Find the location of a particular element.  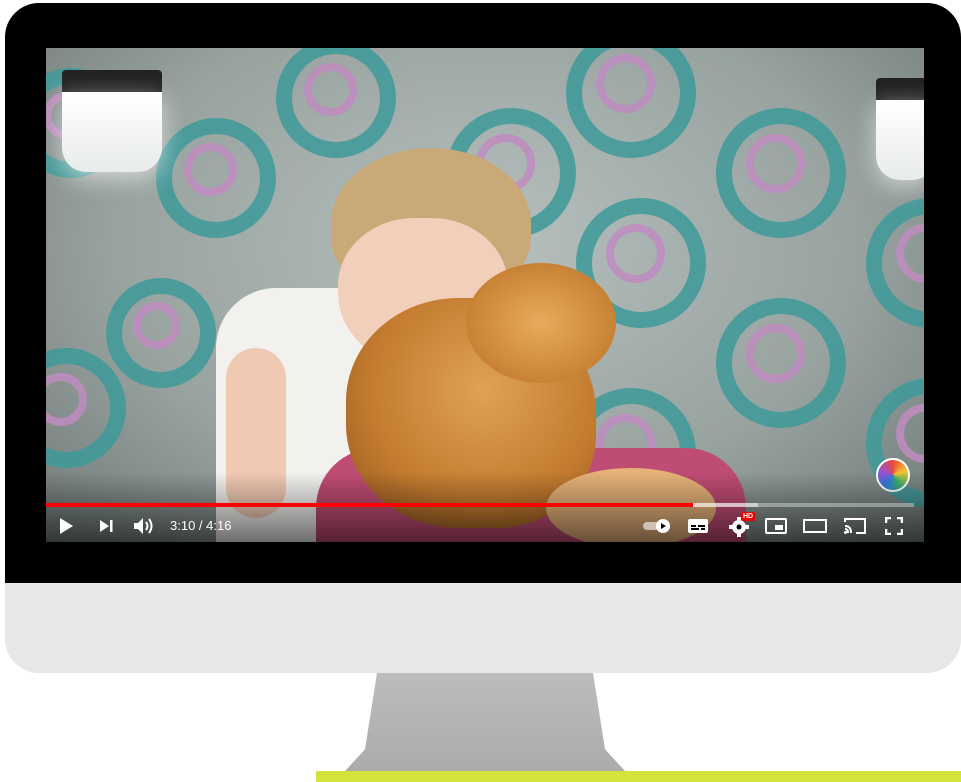

theater-mode-button is located at coordinates (815, 526).